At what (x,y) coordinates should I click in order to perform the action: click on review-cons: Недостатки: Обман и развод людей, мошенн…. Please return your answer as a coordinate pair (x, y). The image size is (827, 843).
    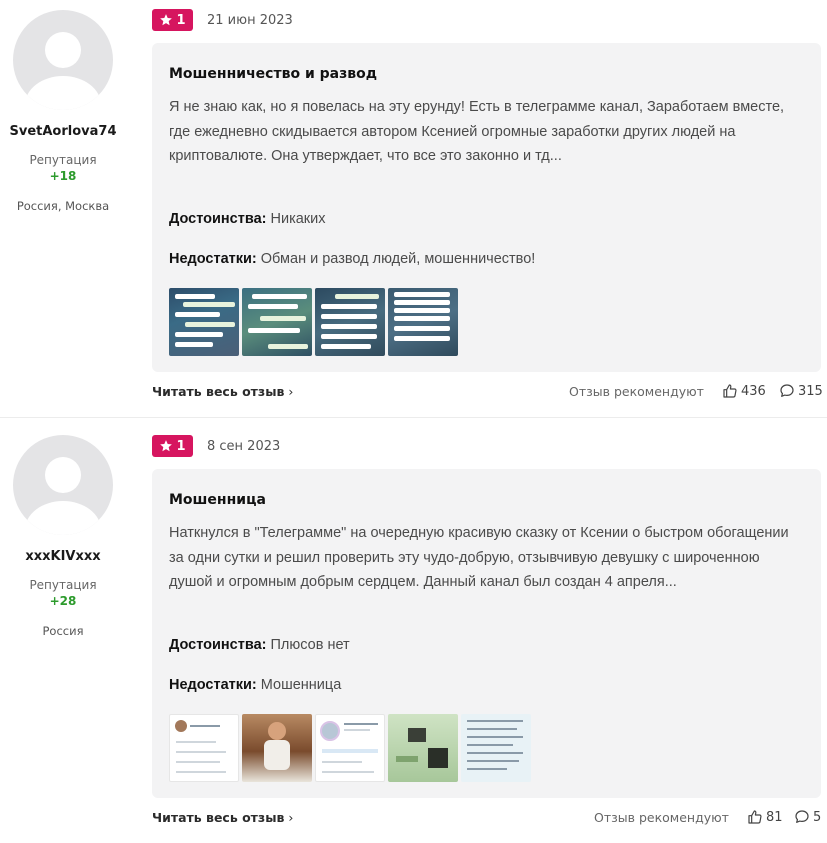
    Looking at the image, I should click on (352, 259).